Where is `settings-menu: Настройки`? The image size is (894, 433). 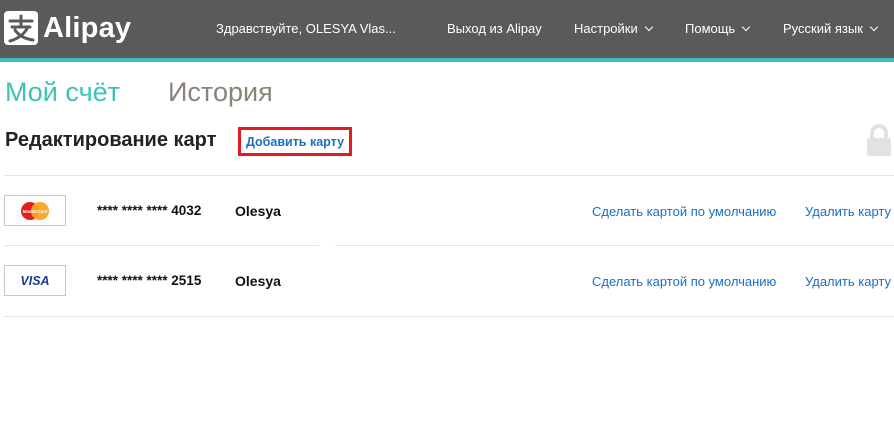 settings-menu: Настройки is located at coordinates (613, 28).